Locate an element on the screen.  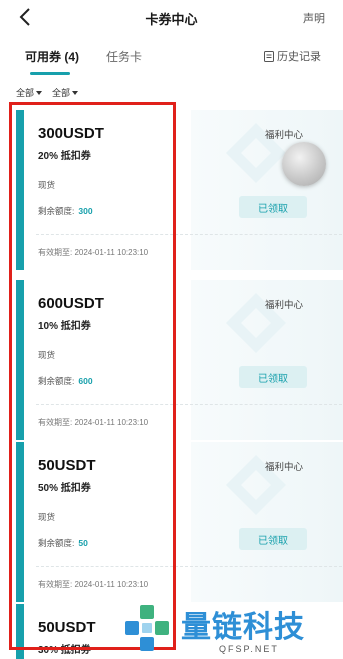
remaining-value: 50 is located at coordinates (83, 543).